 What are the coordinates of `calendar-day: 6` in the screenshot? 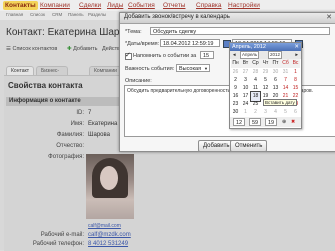 It's located at (295, 112).